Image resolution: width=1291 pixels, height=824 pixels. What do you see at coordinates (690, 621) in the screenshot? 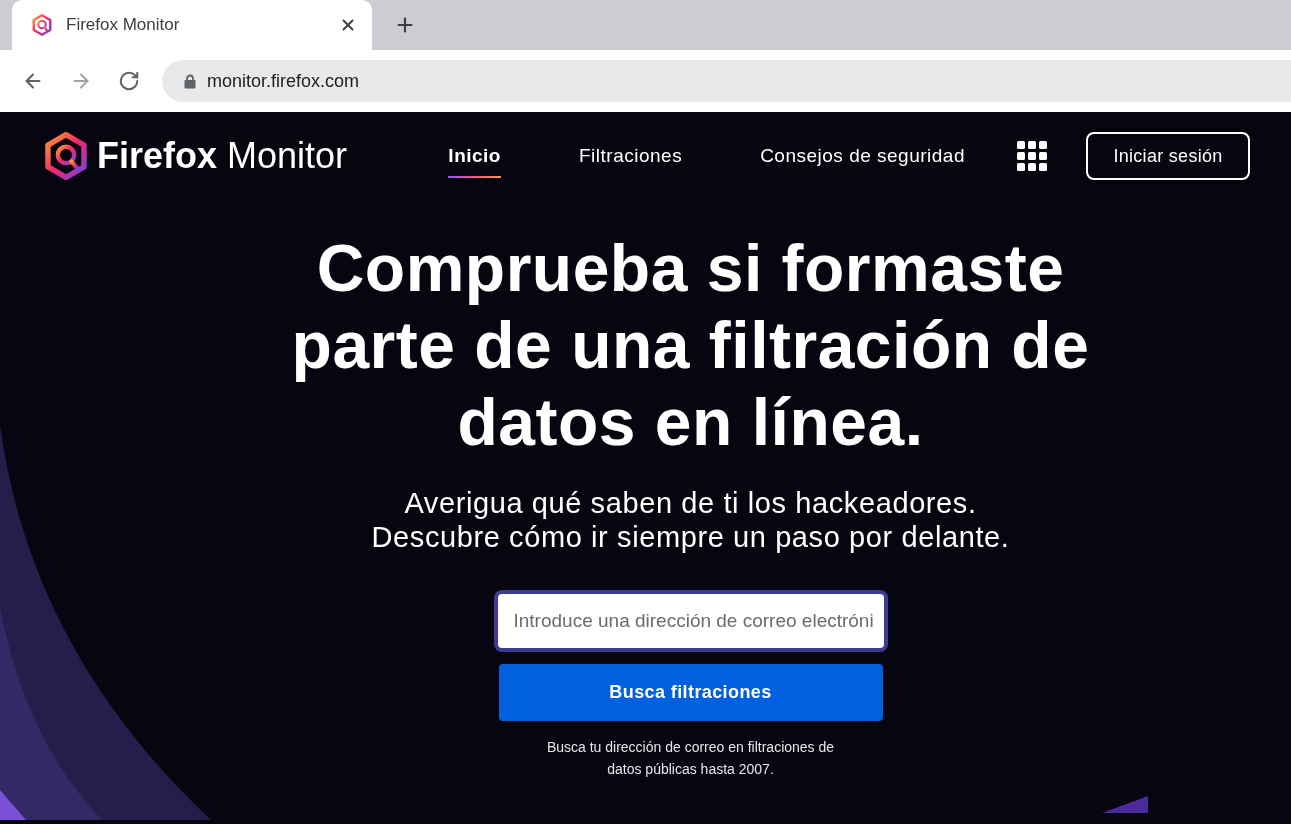
I see `email-input: Introduce una dirección de correo electróni` at bounding box center [690, 621].